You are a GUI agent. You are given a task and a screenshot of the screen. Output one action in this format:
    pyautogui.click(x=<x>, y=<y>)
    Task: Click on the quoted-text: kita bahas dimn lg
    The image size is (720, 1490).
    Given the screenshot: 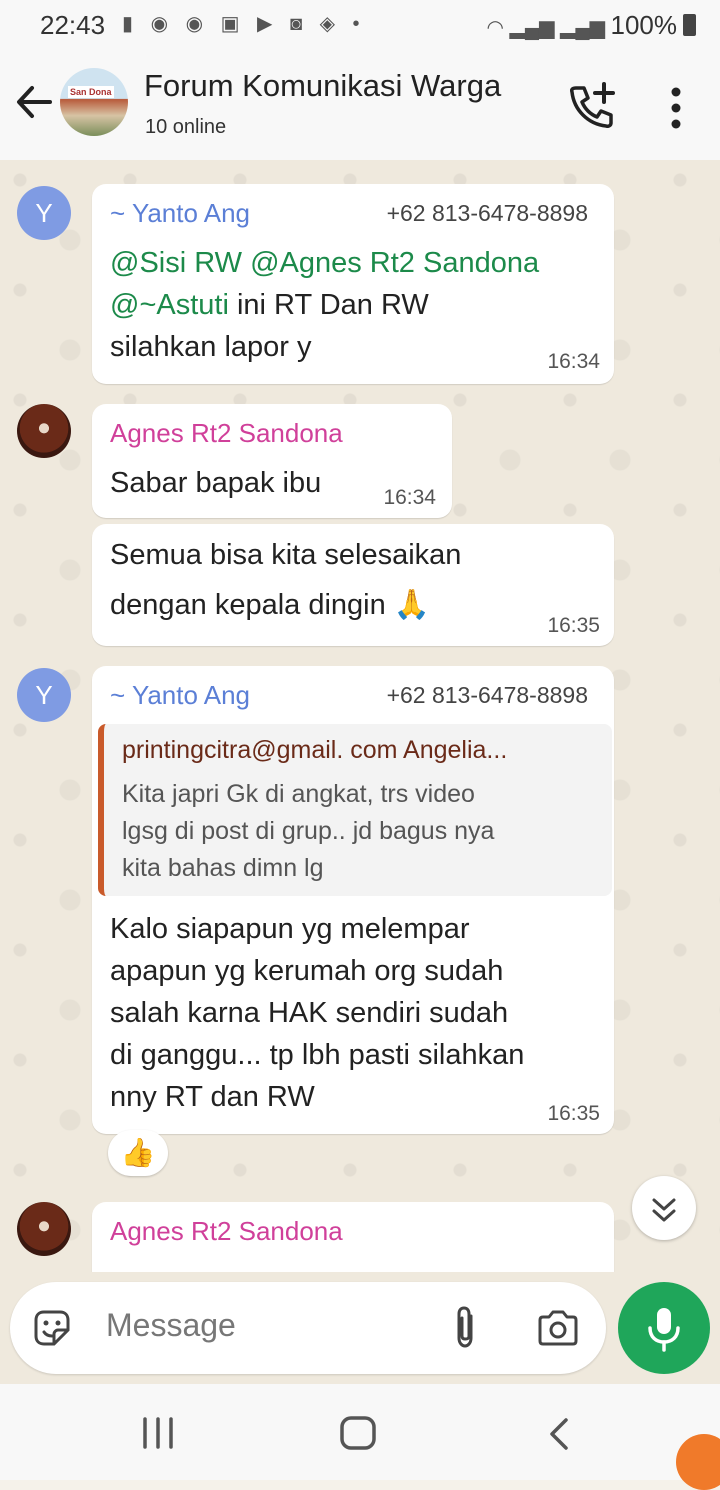 What is the action you would take?
    pyautogui.click(x=223, y=868)
    